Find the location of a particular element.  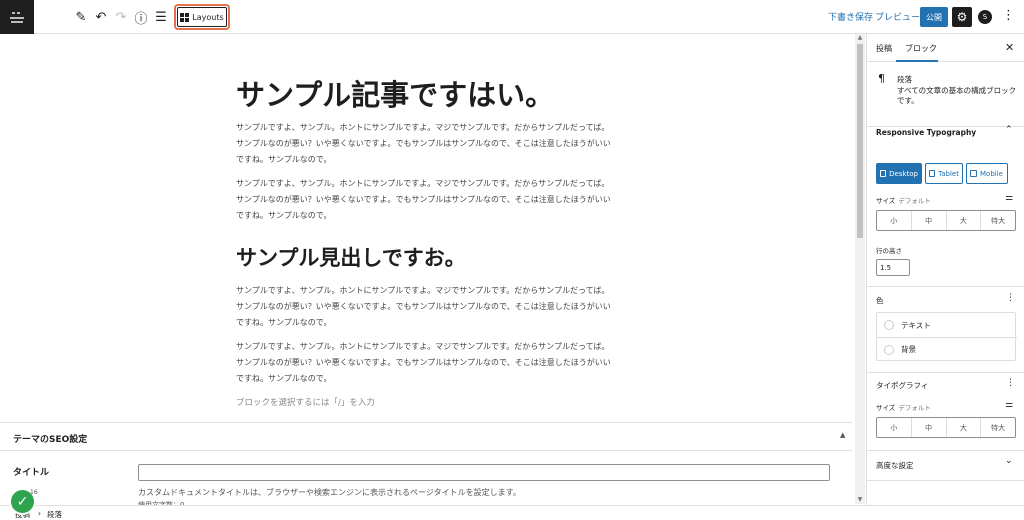

mobile-icon is located at coordinates (973, 173).